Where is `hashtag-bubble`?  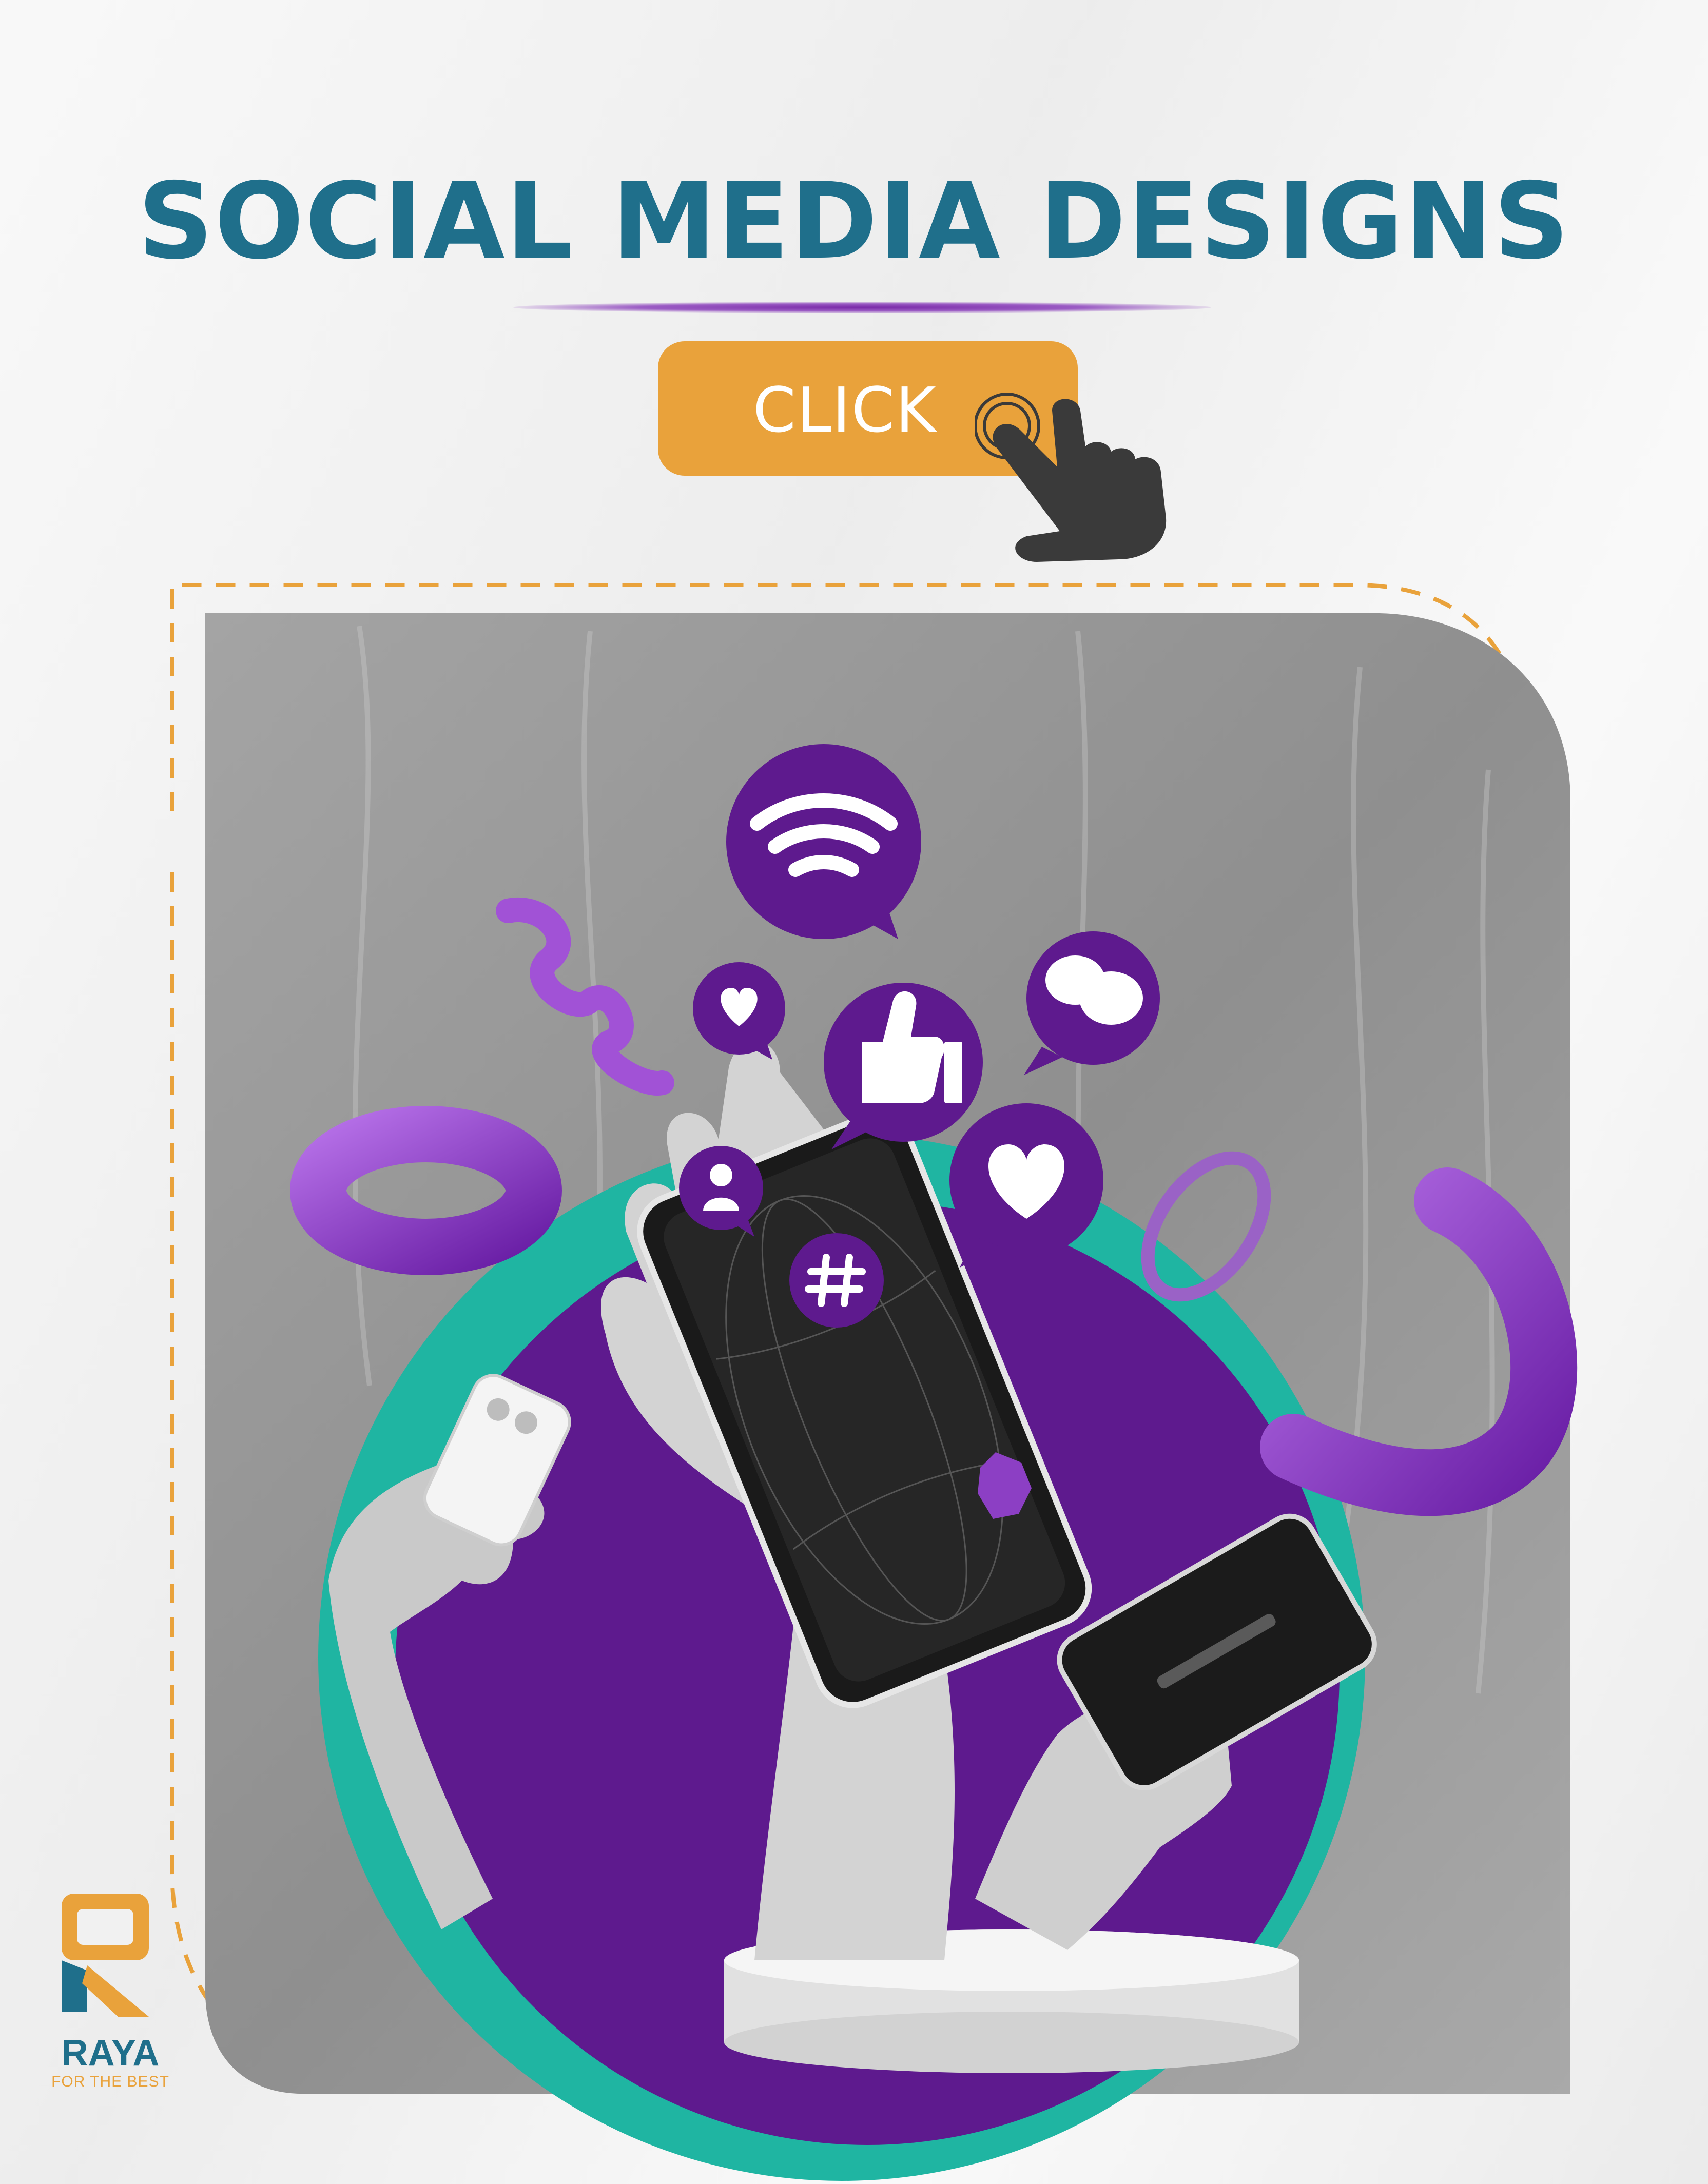
hashtag-bubble is located at coordinates (836, 1281).